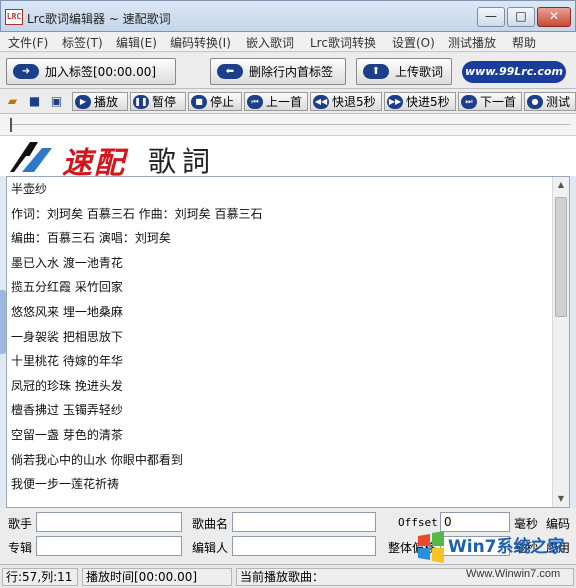 This screenshot has height=588, width=576. Describe the element at coordinates (141, 101) in the screenshot. I see `pause-icon: ❚❚` at that location.